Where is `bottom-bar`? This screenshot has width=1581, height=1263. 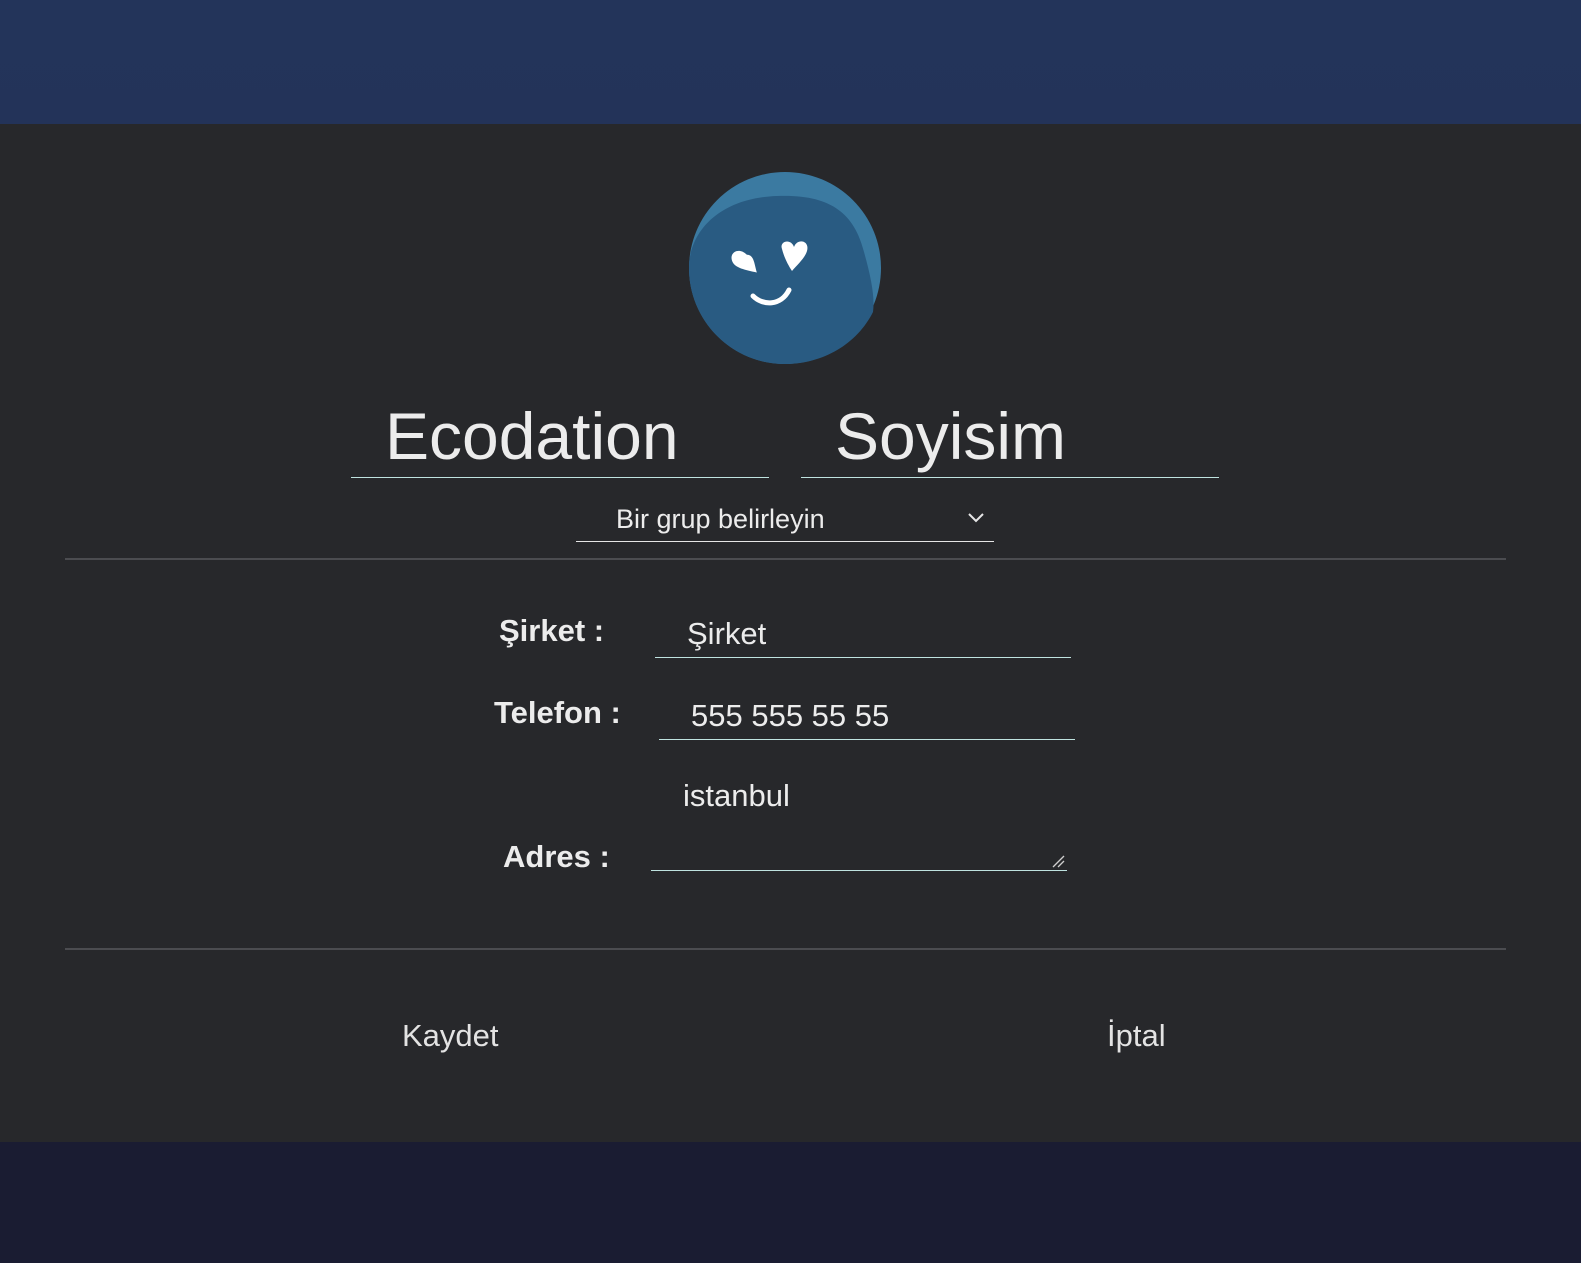
bottom-bar is located at coordinates (790, 1202).